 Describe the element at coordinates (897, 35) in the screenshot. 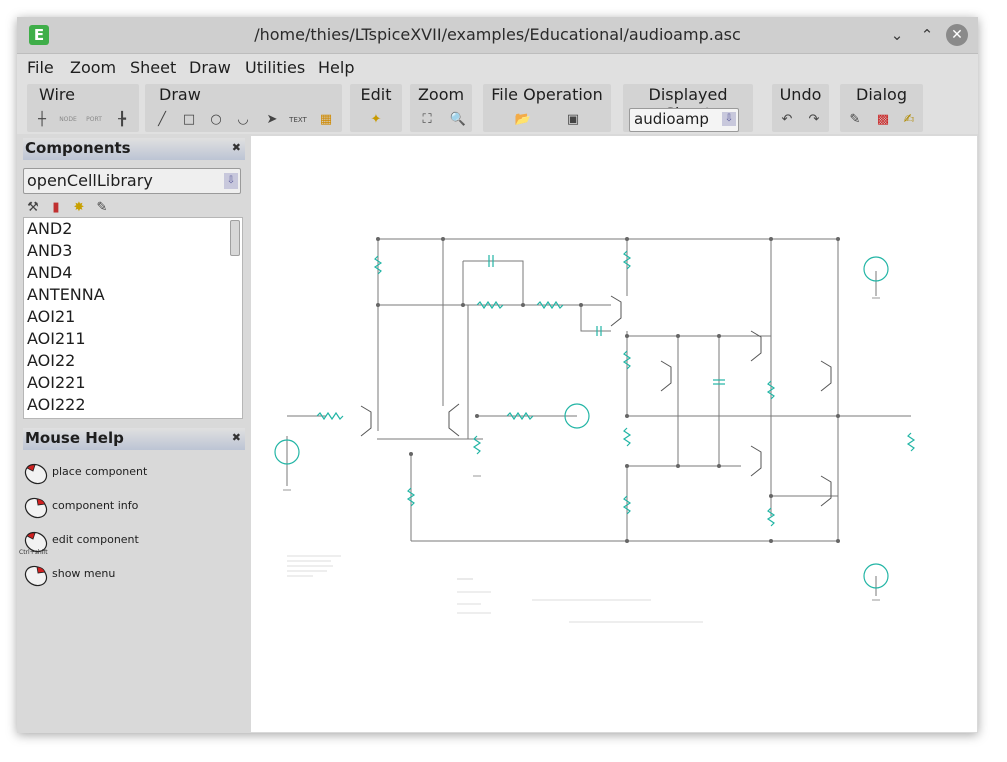

I see `minimize-icon: ⌄` at that location.